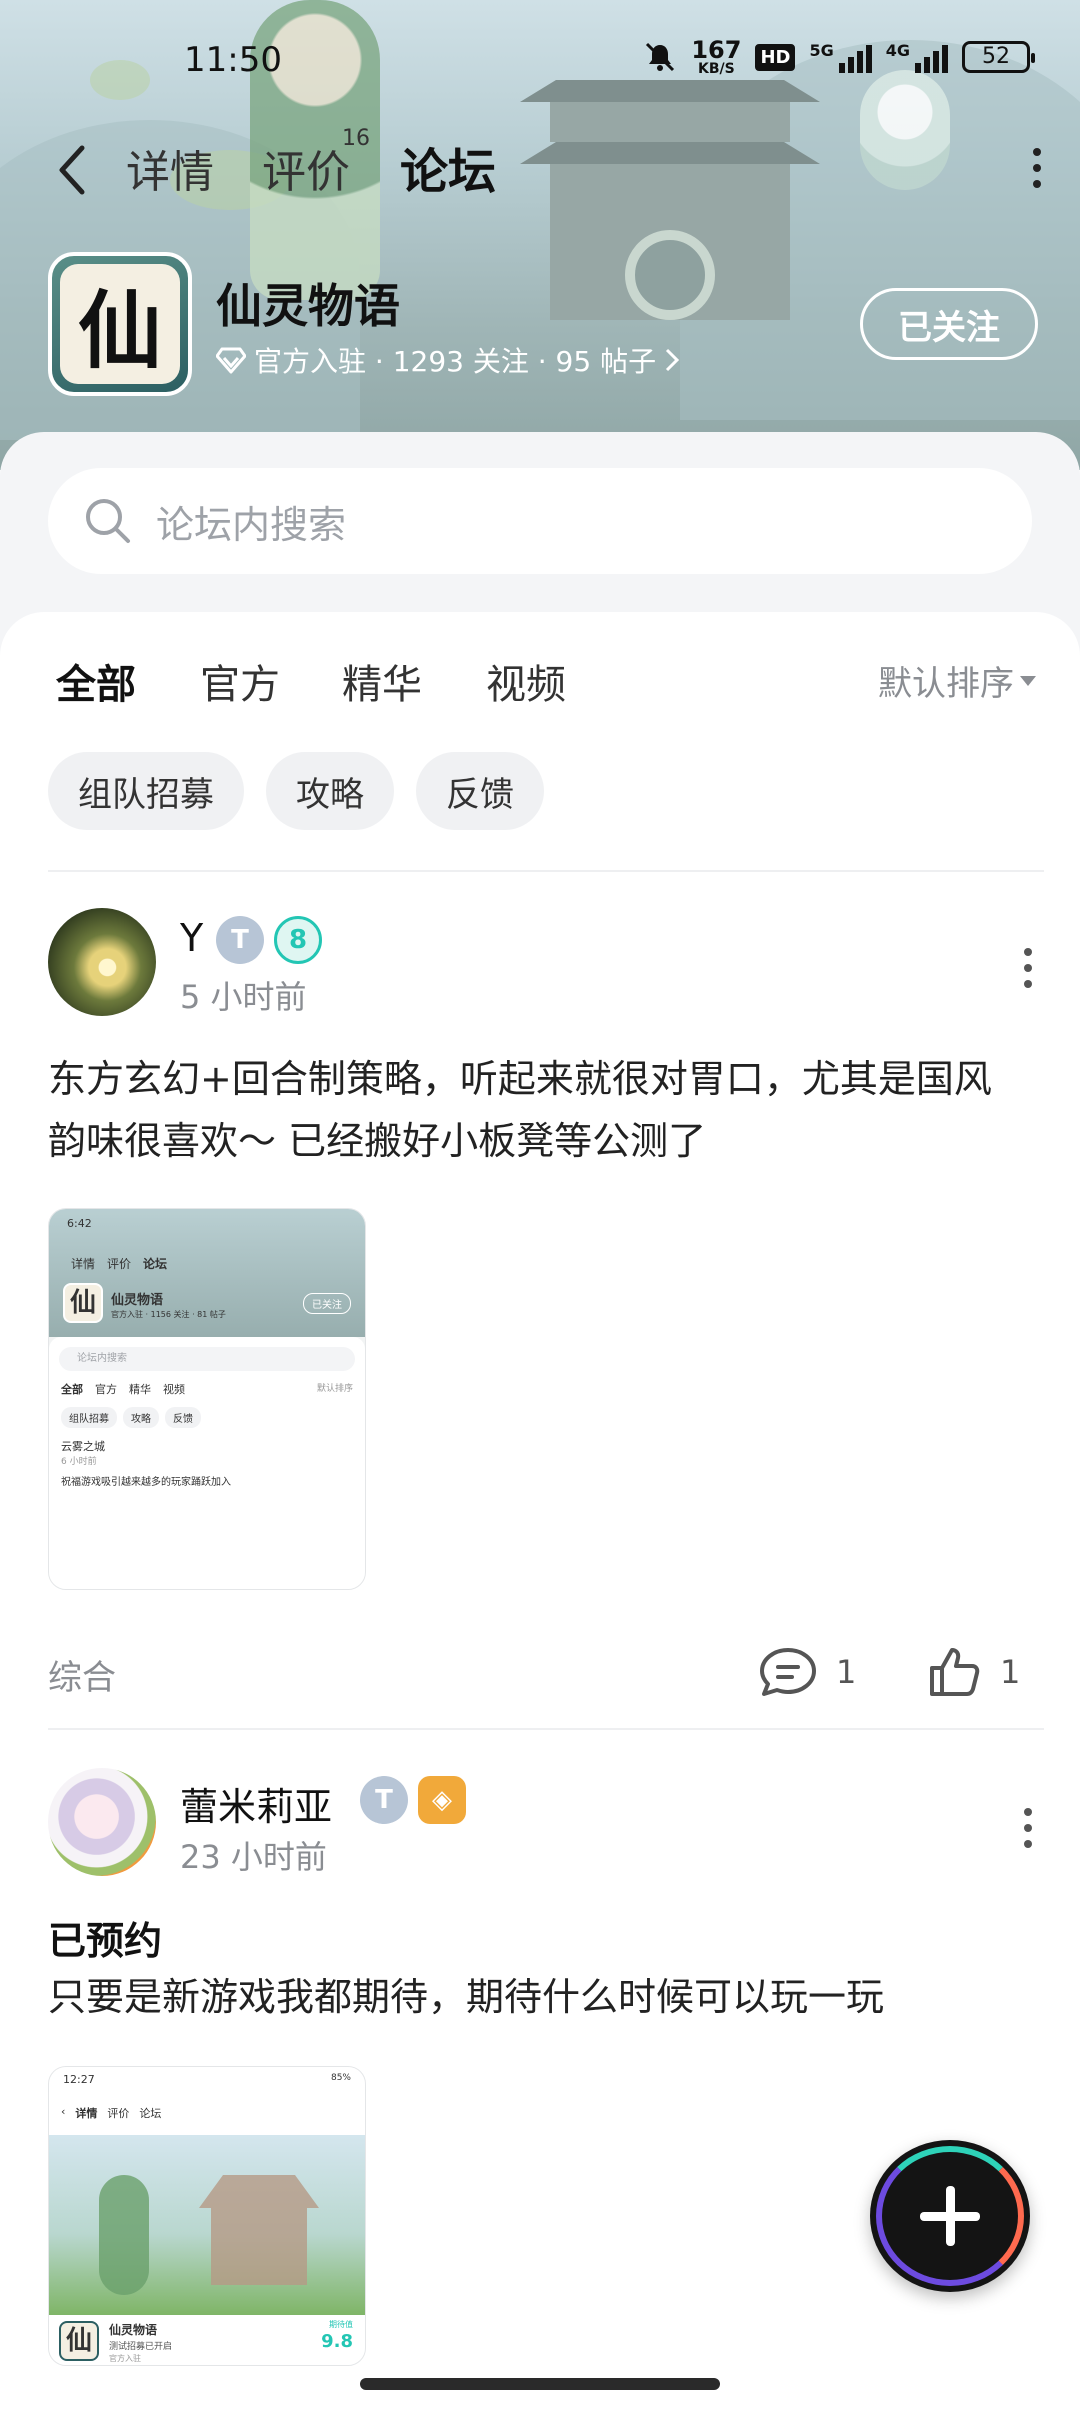 The image size is (1080, 2412). Describe the element at coordinates (466, 1997) in the screenshot. I see `post-body: 只要是新游戏我都期待，期待什么时候可以玩一玩` at that location.